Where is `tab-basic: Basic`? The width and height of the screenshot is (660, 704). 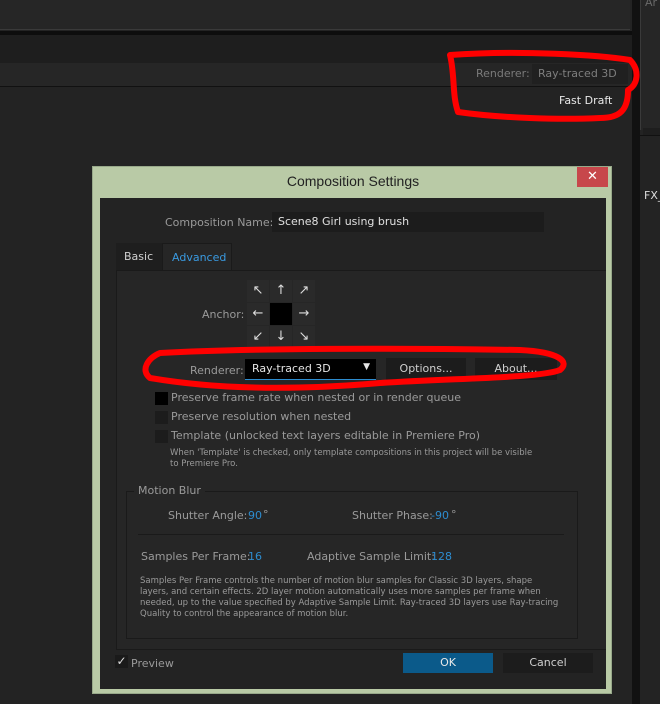
tab-basic: Basic is located at coordinates (139, 256).